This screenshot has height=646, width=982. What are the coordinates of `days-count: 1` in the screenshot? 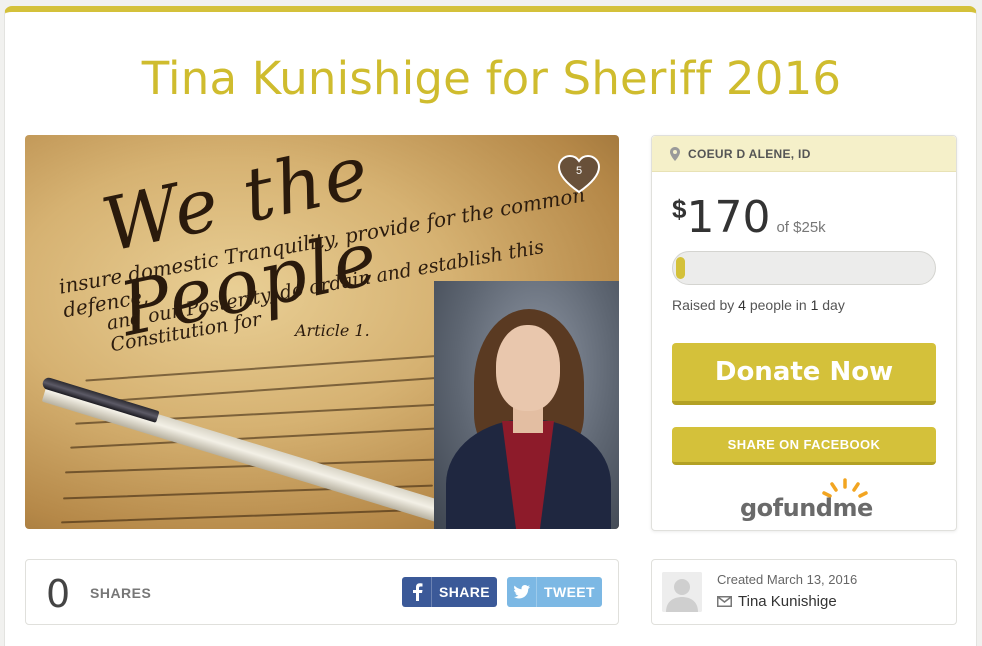 It's located at (814, 305).